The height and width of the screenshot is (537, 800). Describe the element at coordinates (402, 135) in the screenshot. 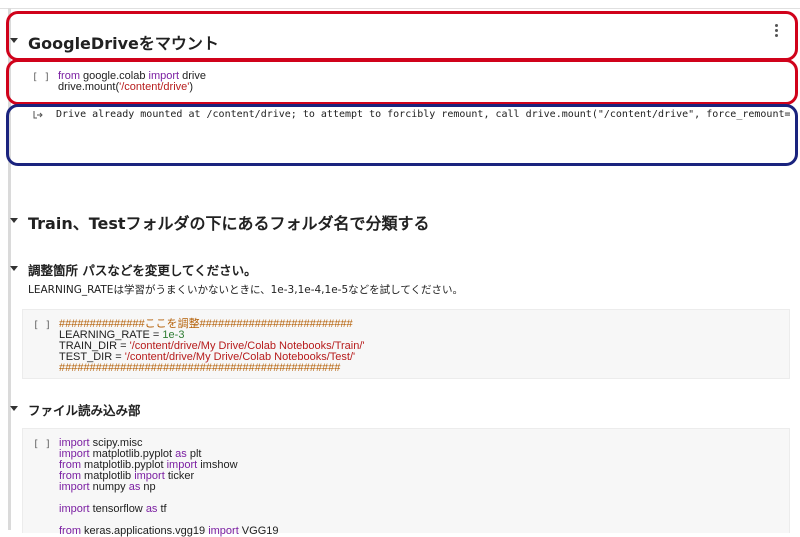

I see `annotation-blue-box-output` at that location.